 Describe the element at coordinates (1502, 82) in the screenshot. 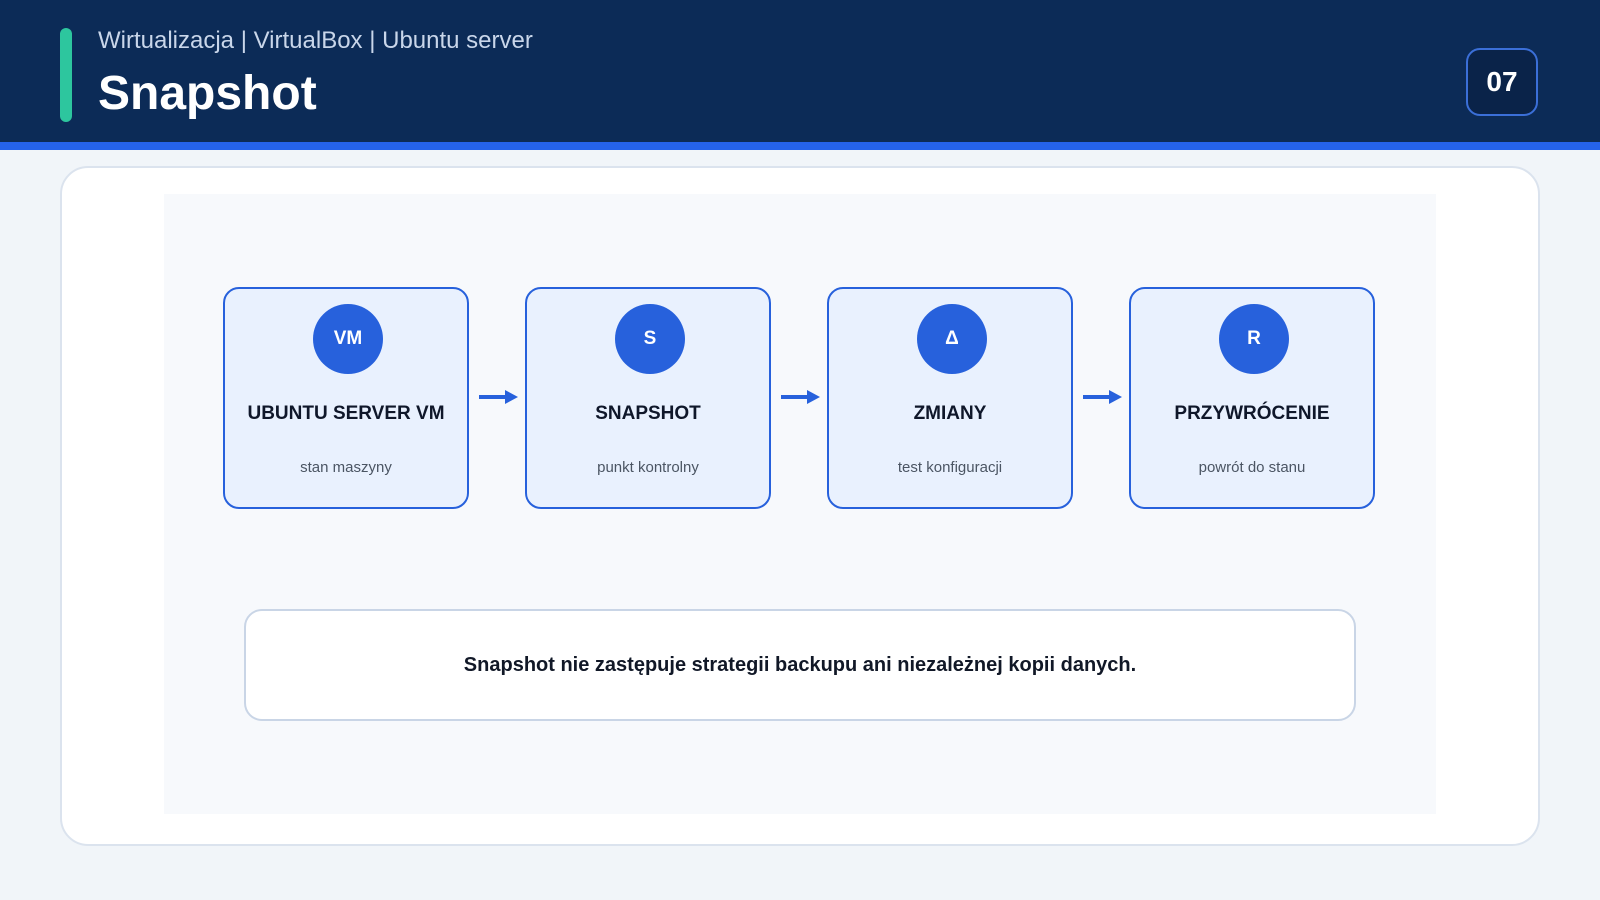

I see `page-number-badge: 07` at that location.